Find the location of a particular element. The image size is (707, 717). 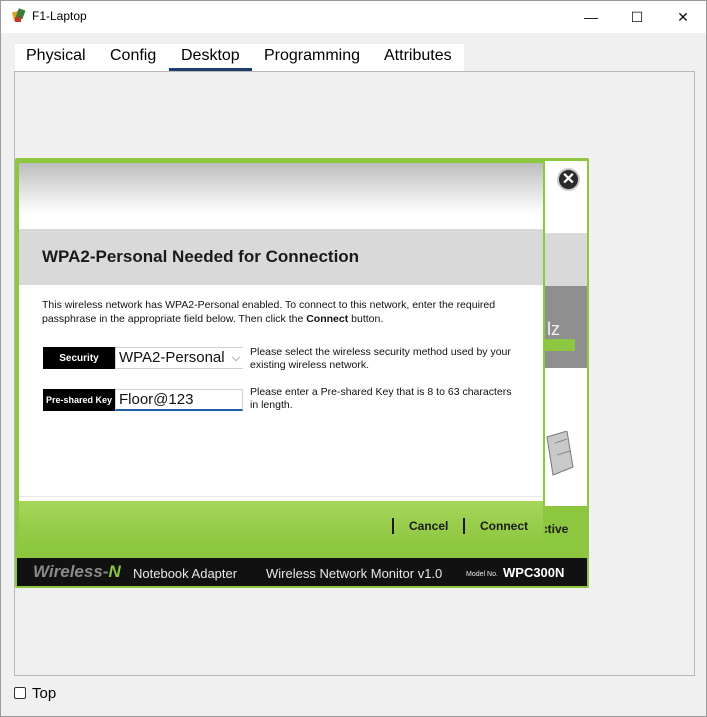

app-icon is located at coordinates (19, 16).